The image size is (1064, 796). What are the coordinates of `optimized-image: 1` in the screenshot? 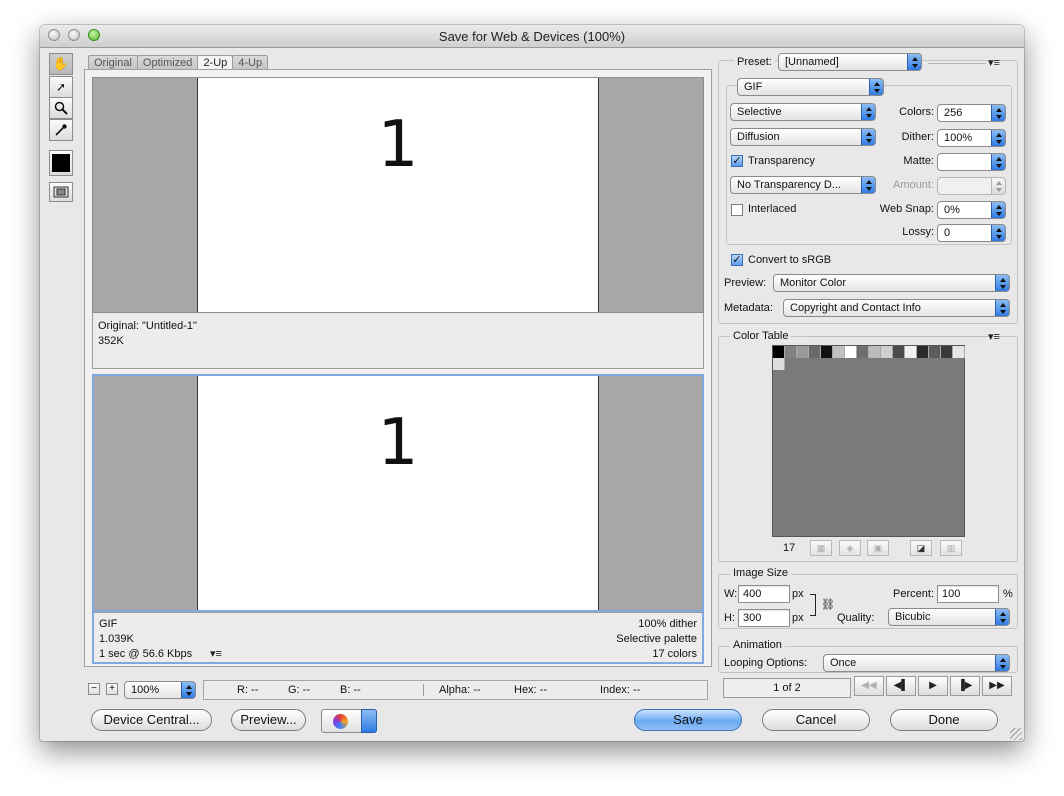 It's located at (398, 493).